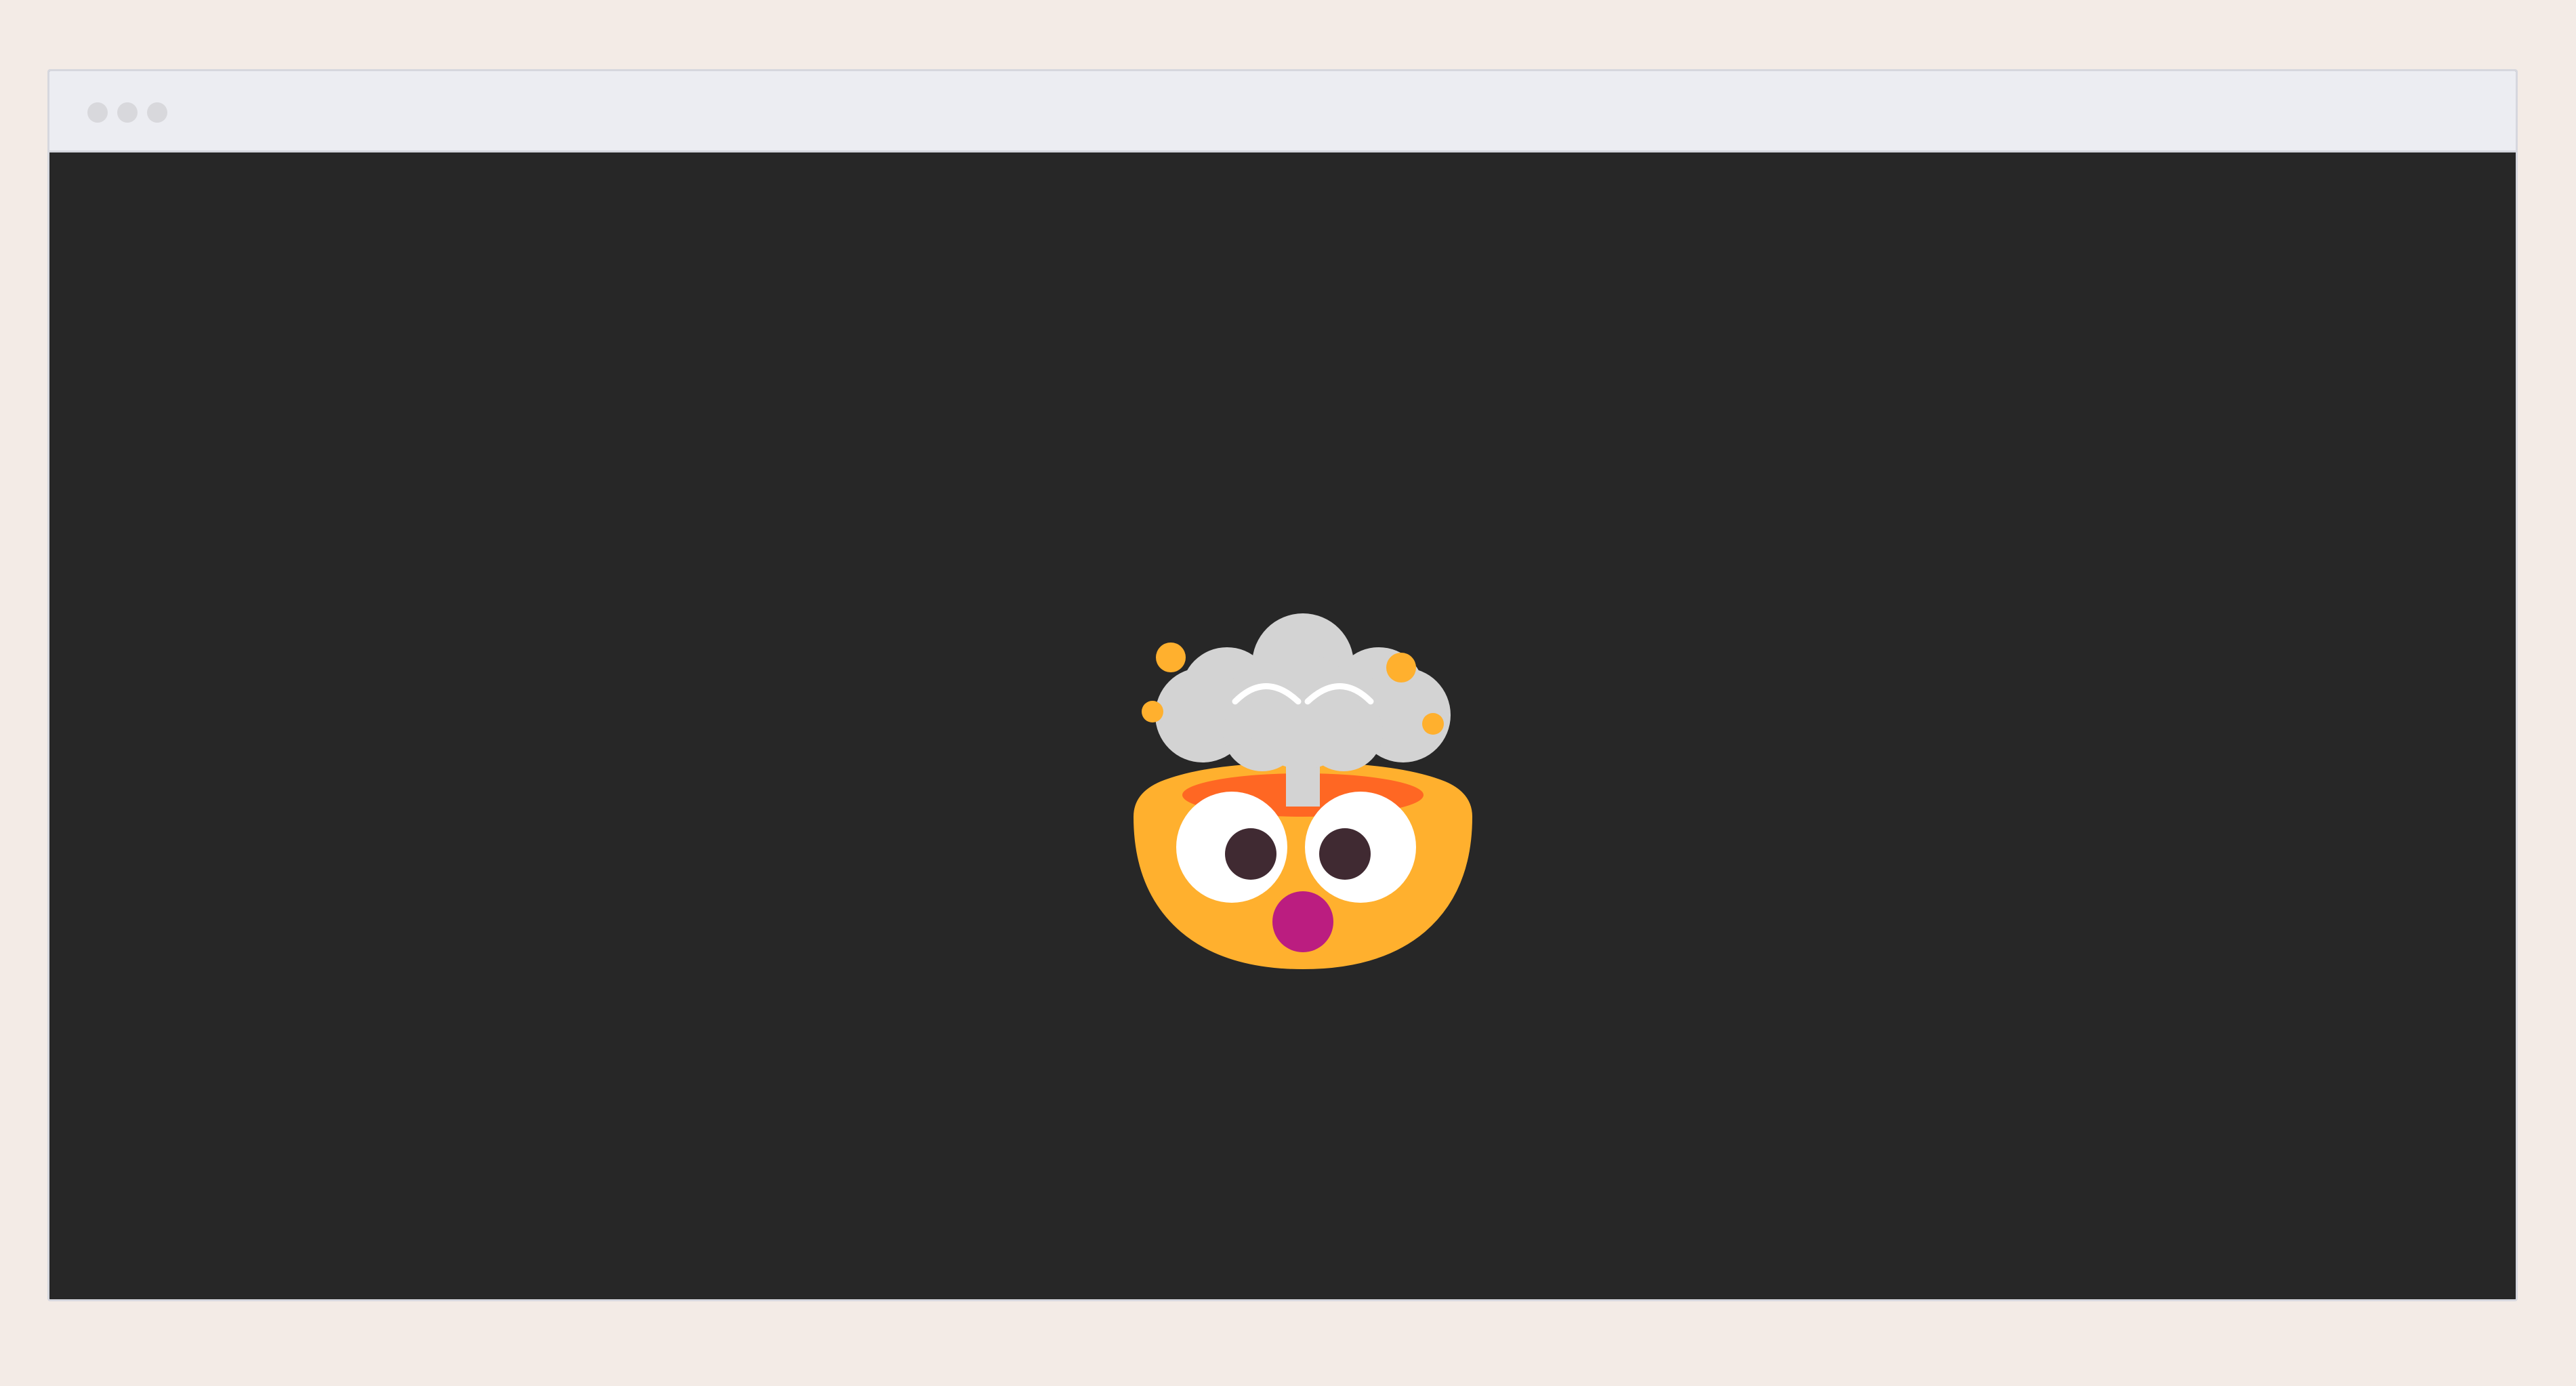  Describe the element at coordinates (1250, 854) in the screenshot. I see `left-pupil` at that location.